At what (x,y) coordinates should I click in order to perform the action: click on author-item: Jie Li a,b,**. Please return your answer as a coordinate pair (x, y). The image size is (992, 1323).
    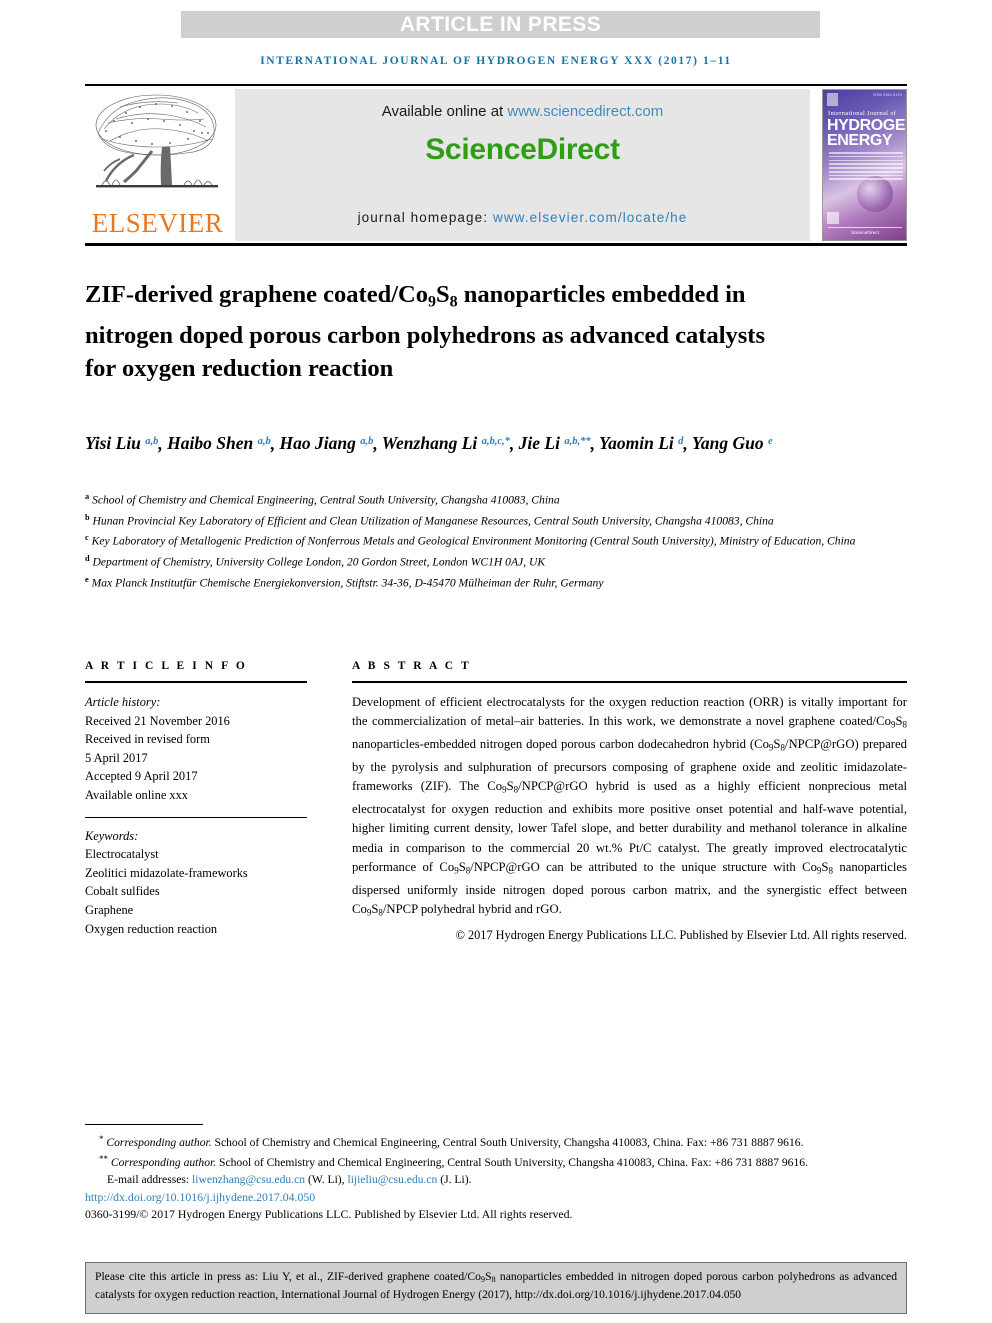
    Looking at the image, I should click on (555, 443).